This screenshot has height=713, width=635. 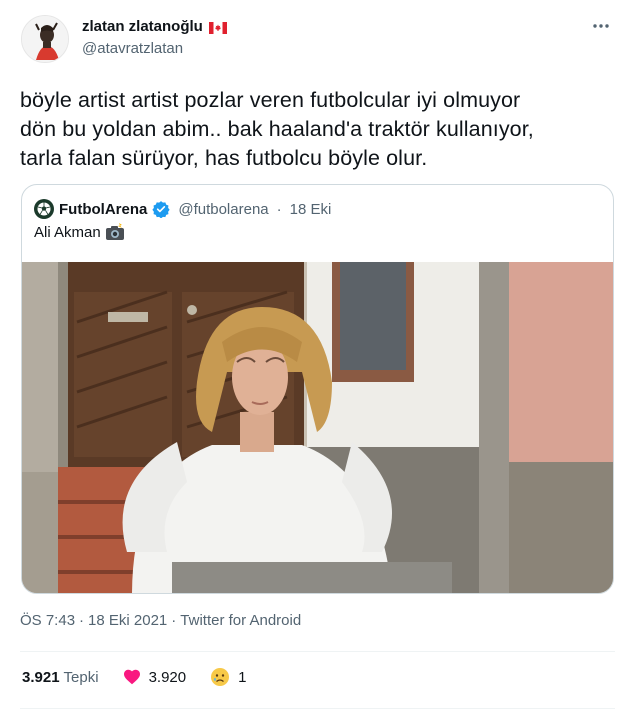 What do you see at coordinates (167, 677) in the screenshot?
I see `likes-count: 3.920` at bounding box center [167, 677].